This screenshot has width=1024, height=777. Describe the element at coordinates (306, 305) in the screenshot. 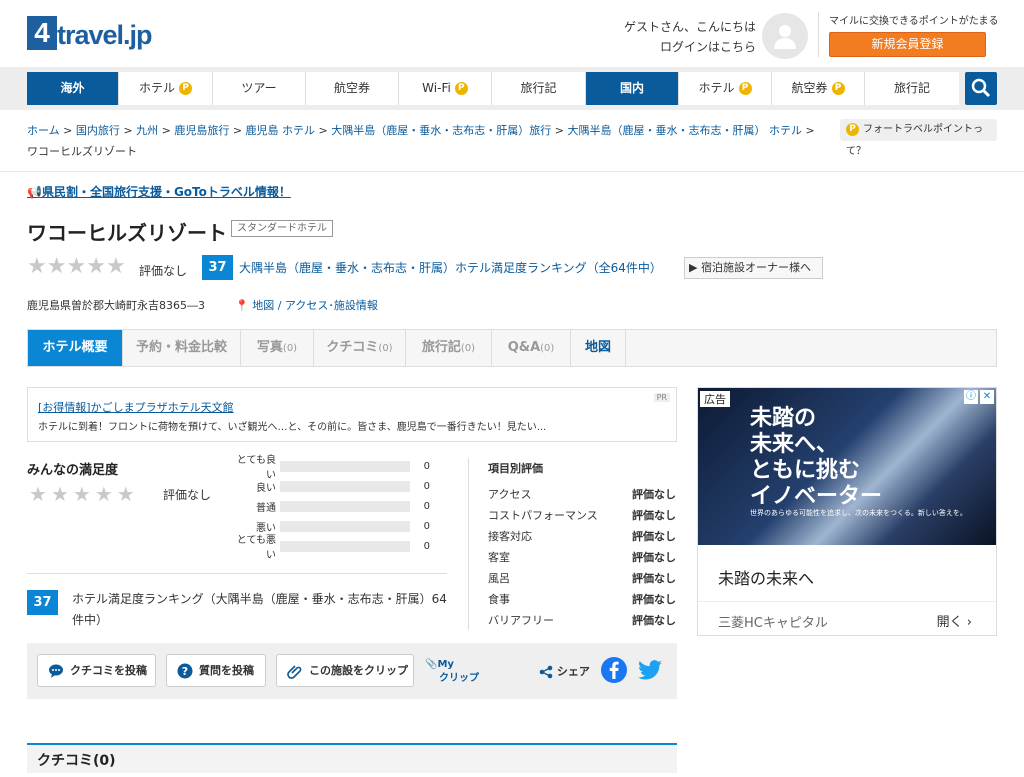

I see `map-access-link: 📍 地図 / アクセス･施設情報` at that location.